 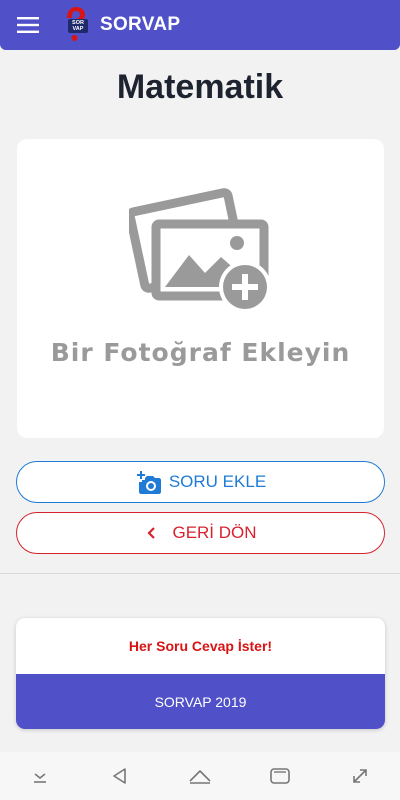 I want to click on recents-icon, so click(x=280, y=776).